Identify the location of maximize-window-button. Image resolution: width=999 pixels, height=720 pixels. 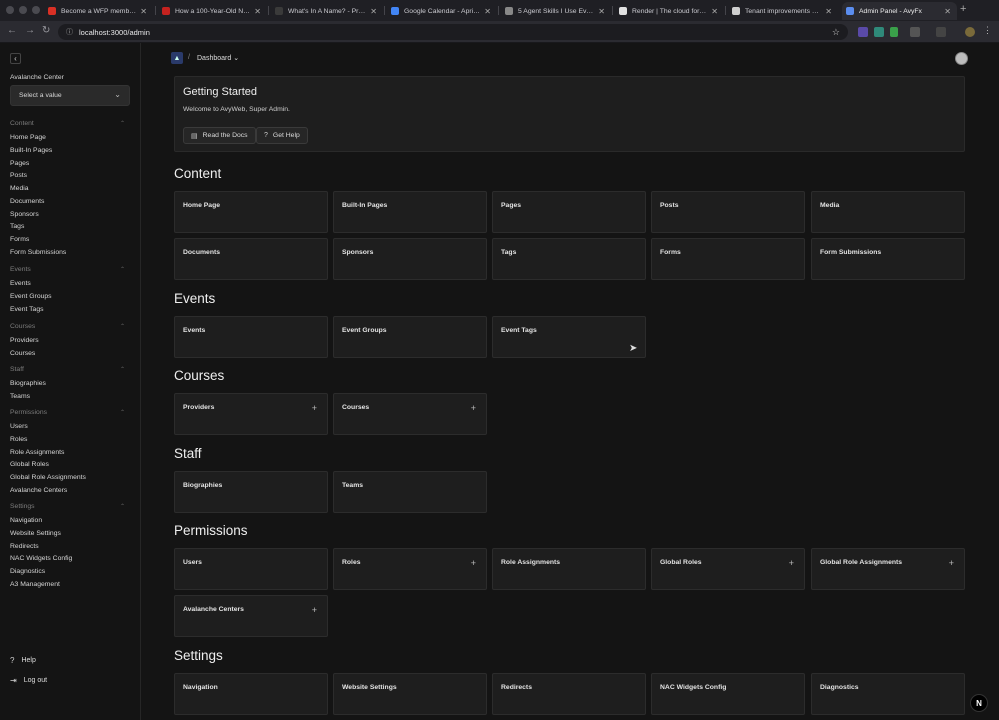
(36, 10).